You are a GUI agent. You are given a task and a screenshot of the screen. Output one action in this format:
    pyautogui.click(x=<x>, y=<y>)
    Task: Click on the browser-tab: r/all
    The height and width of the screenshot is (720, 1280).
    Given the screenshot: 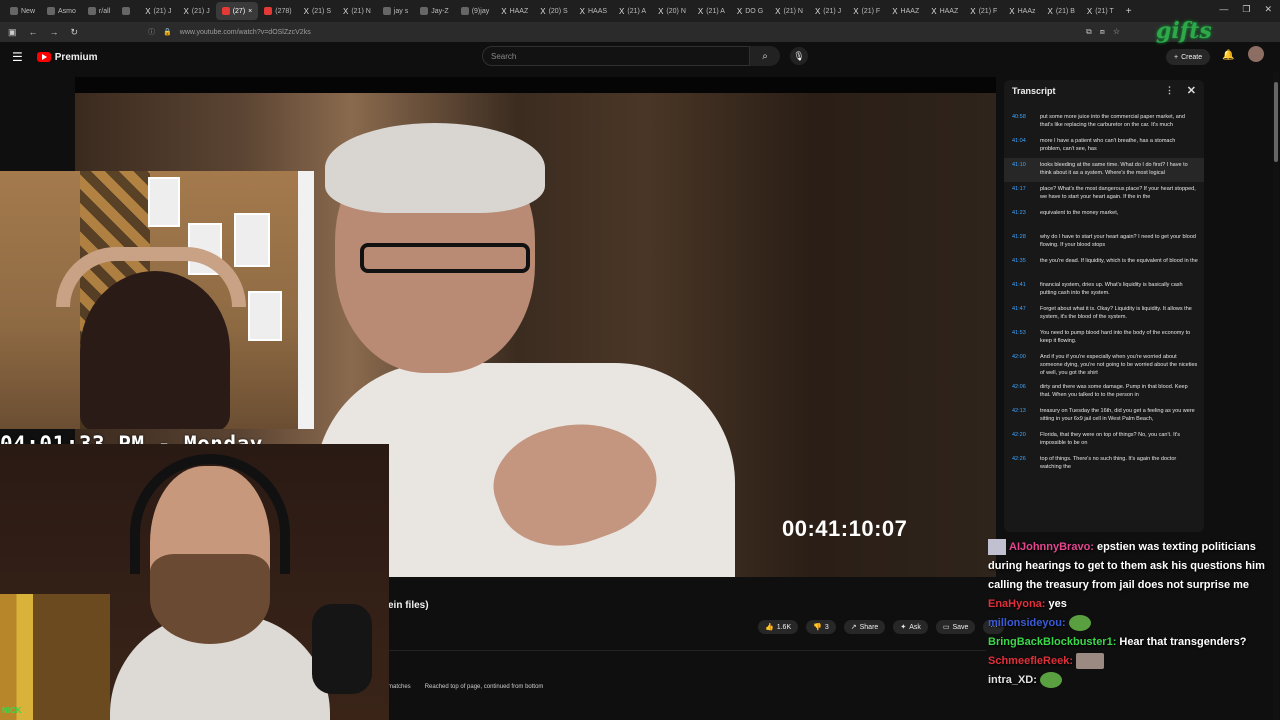 What is the action you would take?
    pyautogui.click(x=99, y=11)
    